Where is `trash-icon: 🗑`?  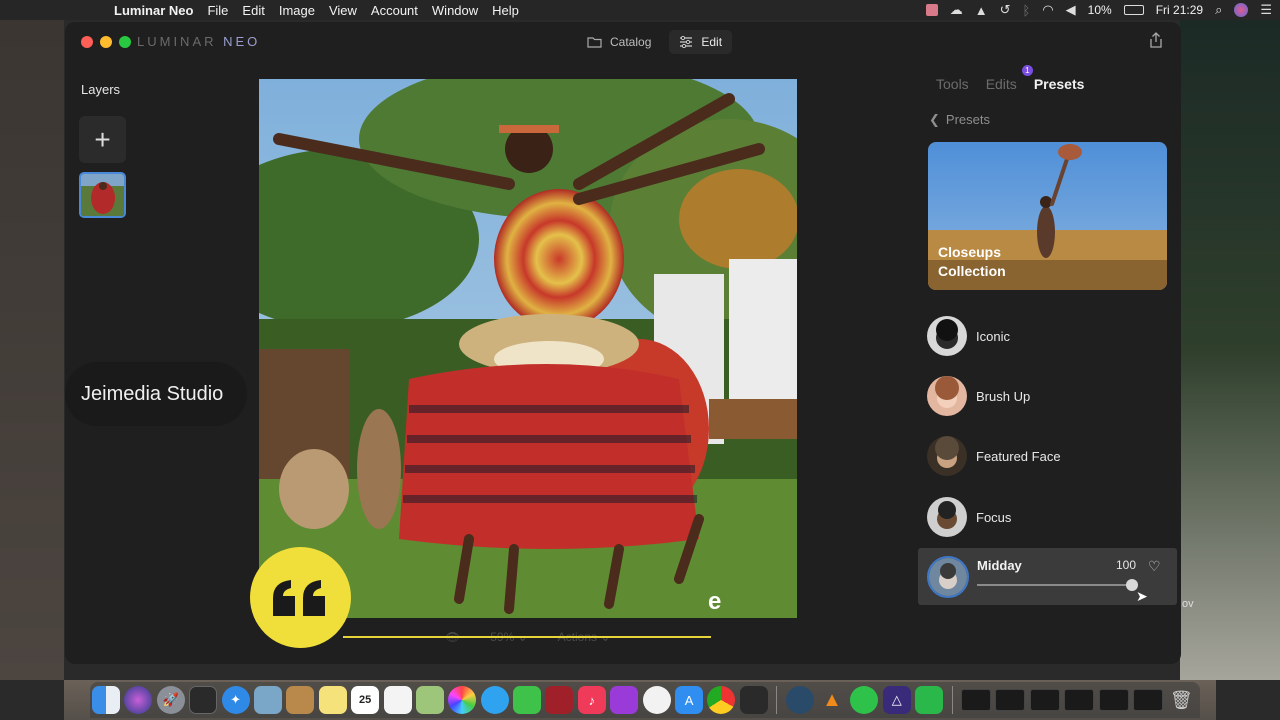
trash-icon: 🗑 is located at coordinates (1181, 700).